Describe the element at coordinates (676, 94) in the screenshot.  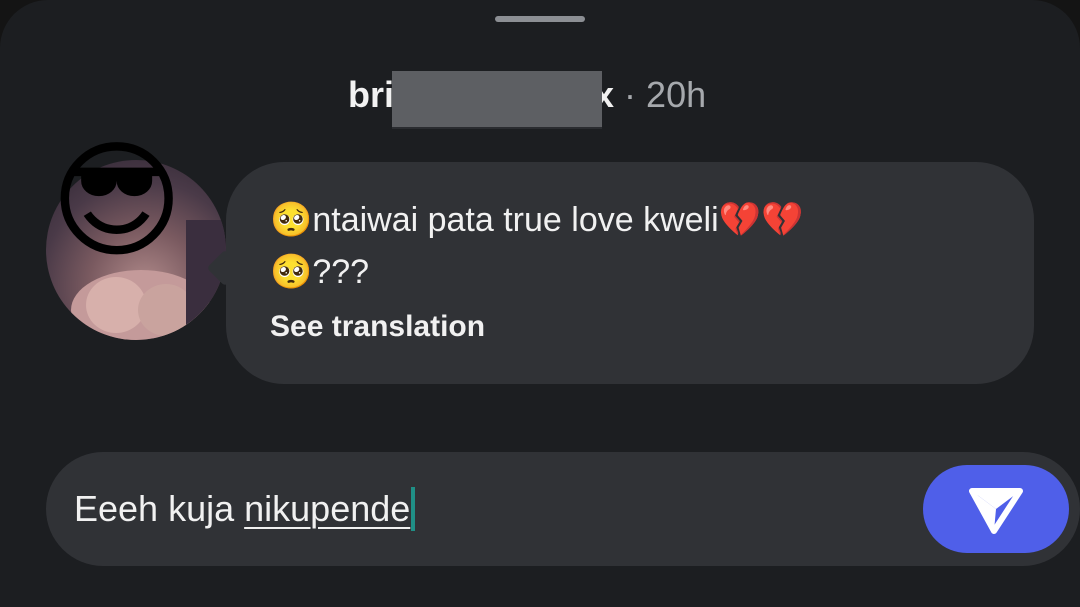
I see `timestamp: 20h` at that location.